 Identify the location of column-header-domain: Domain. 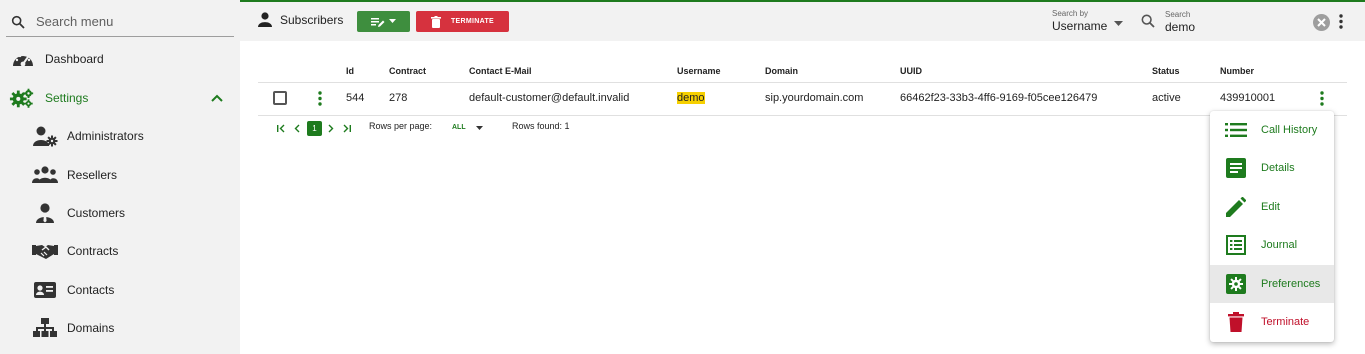
(781, 71).